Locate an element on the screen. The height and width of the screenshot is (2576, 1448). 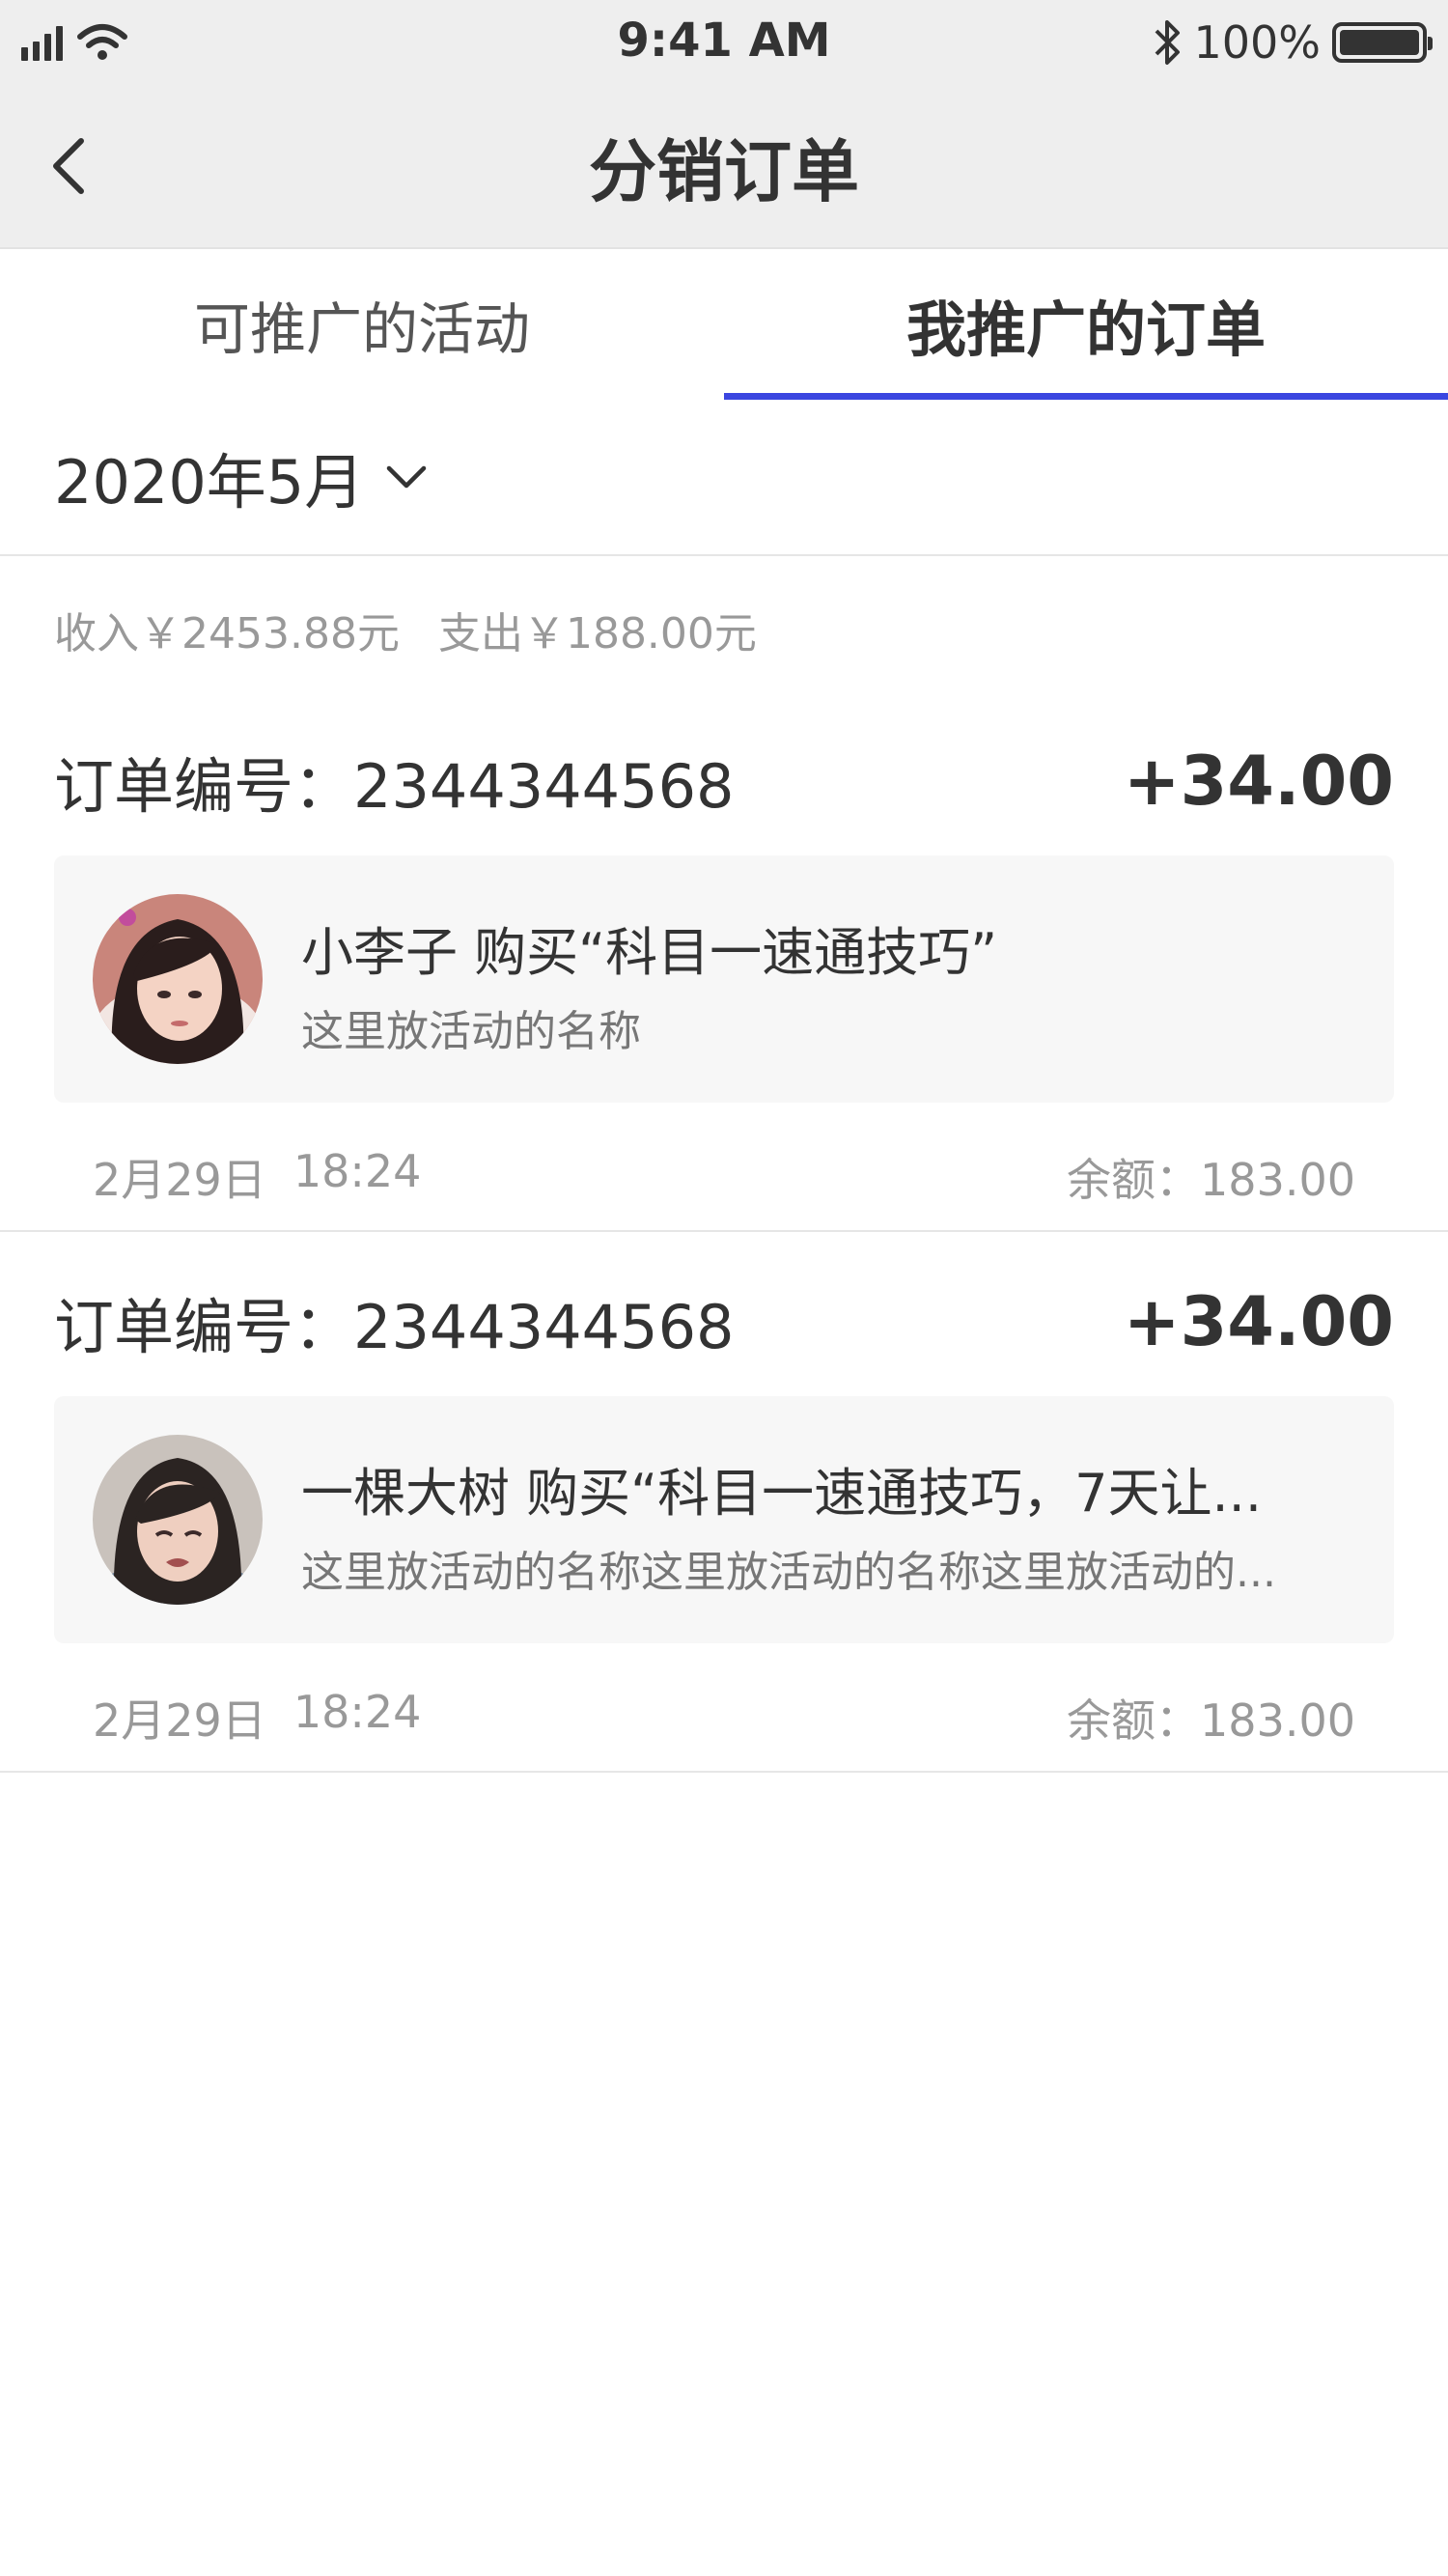
battery-icon is located at coordinates (1383, 43).